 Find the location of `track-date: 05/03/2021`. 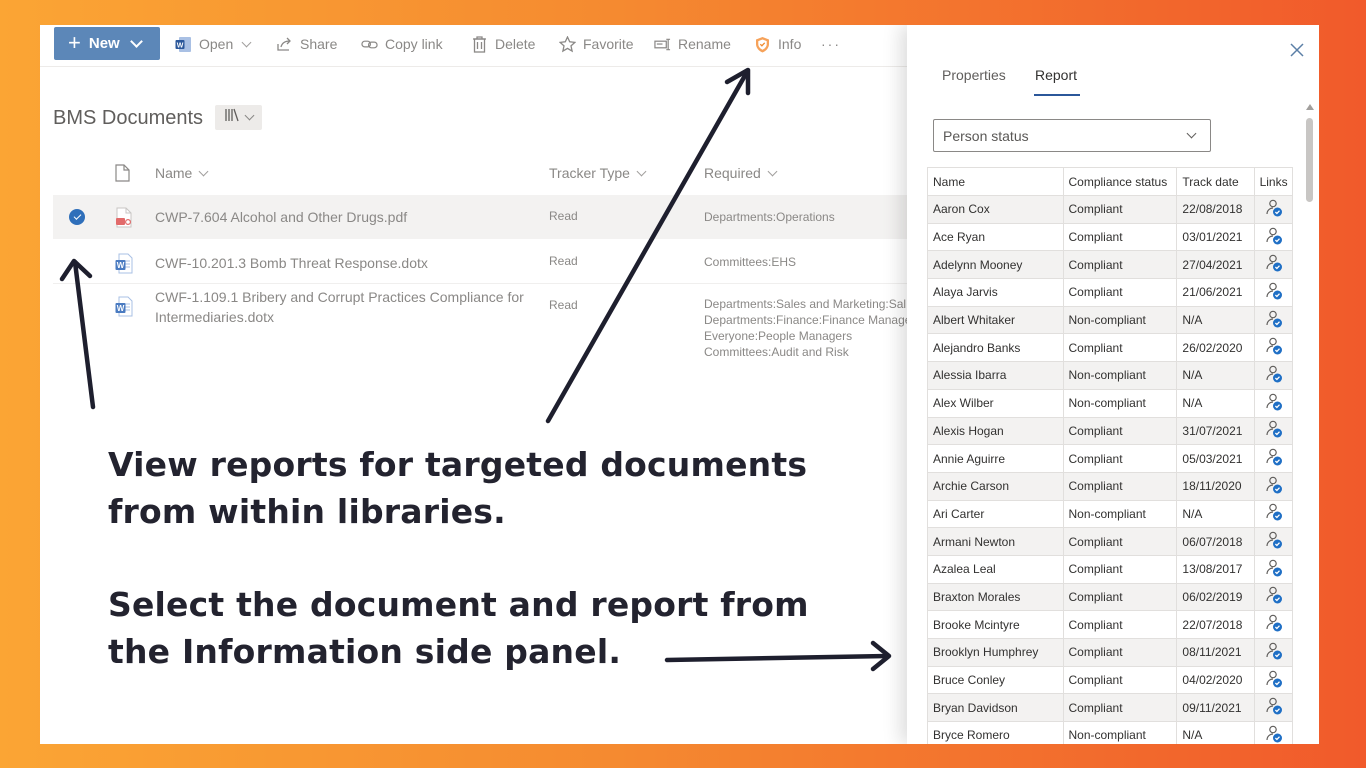

track-date: 05/03/2021 is located at coordinates (1216, 458).